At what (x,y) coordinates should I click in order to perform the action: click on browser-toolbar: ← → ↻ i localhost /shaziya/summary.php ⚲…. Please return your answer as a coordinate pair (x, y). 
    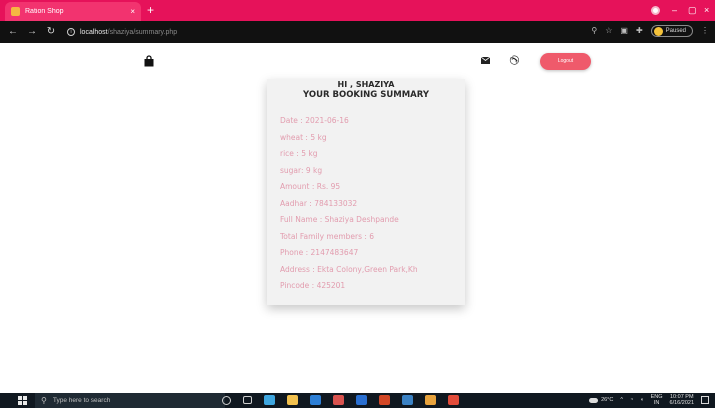
    Looking at the image, I should click on (357, 32).